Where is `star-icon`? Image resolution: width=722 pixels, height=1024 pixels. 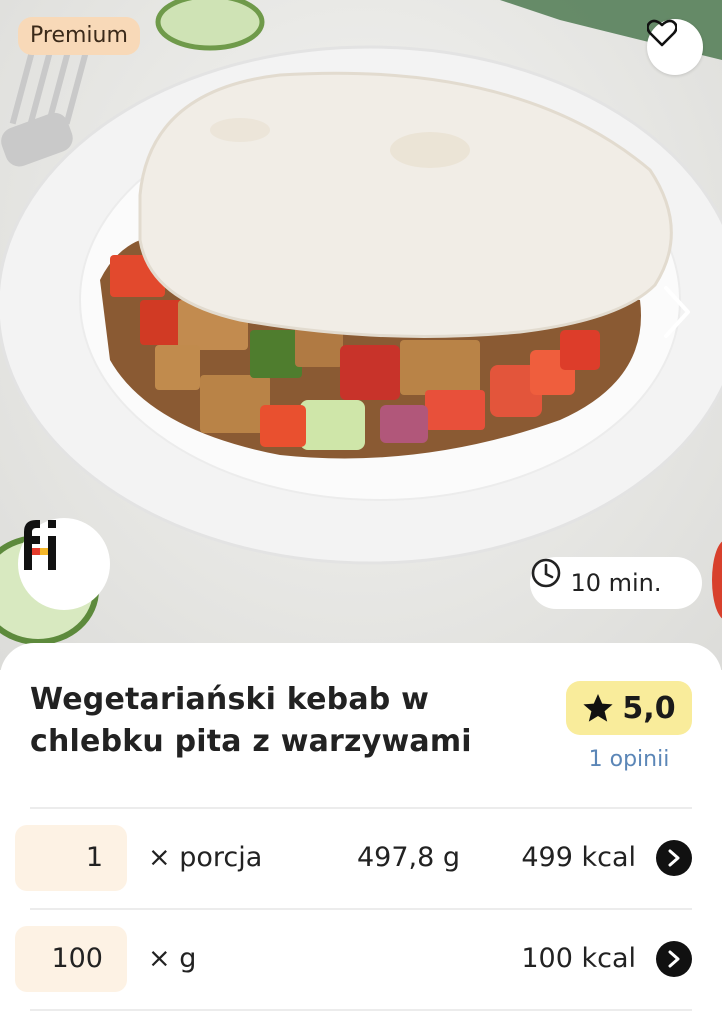 star-icon is located at coordinates (598, 708).